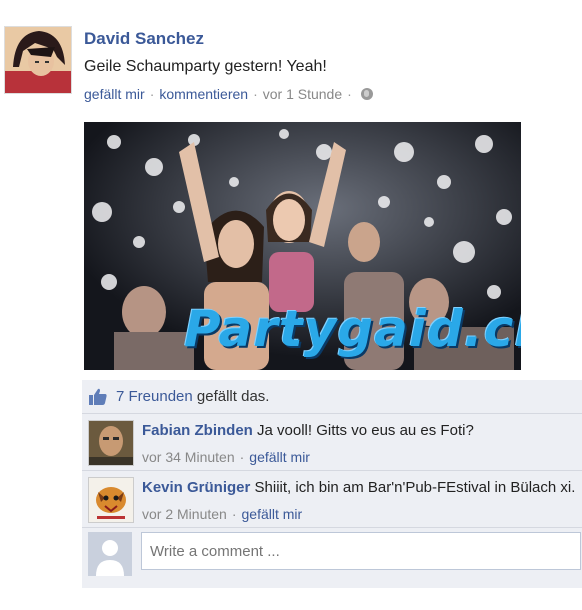  I want to click on comment-meta: vor 34 Minuten · gefällt mir, so click(226, 457).